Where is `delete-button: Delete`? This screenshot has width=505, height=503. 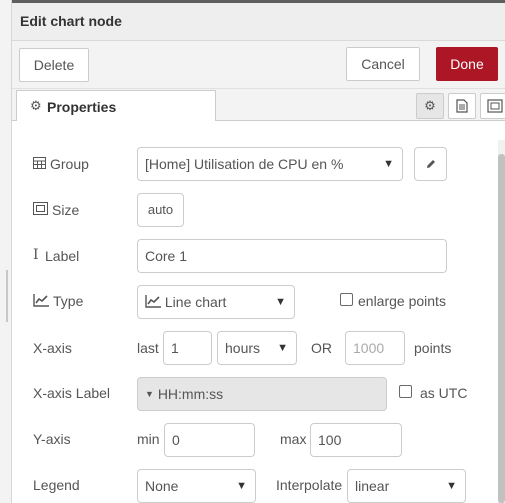
delete-button: Delete is located at coordinates (54, 65).